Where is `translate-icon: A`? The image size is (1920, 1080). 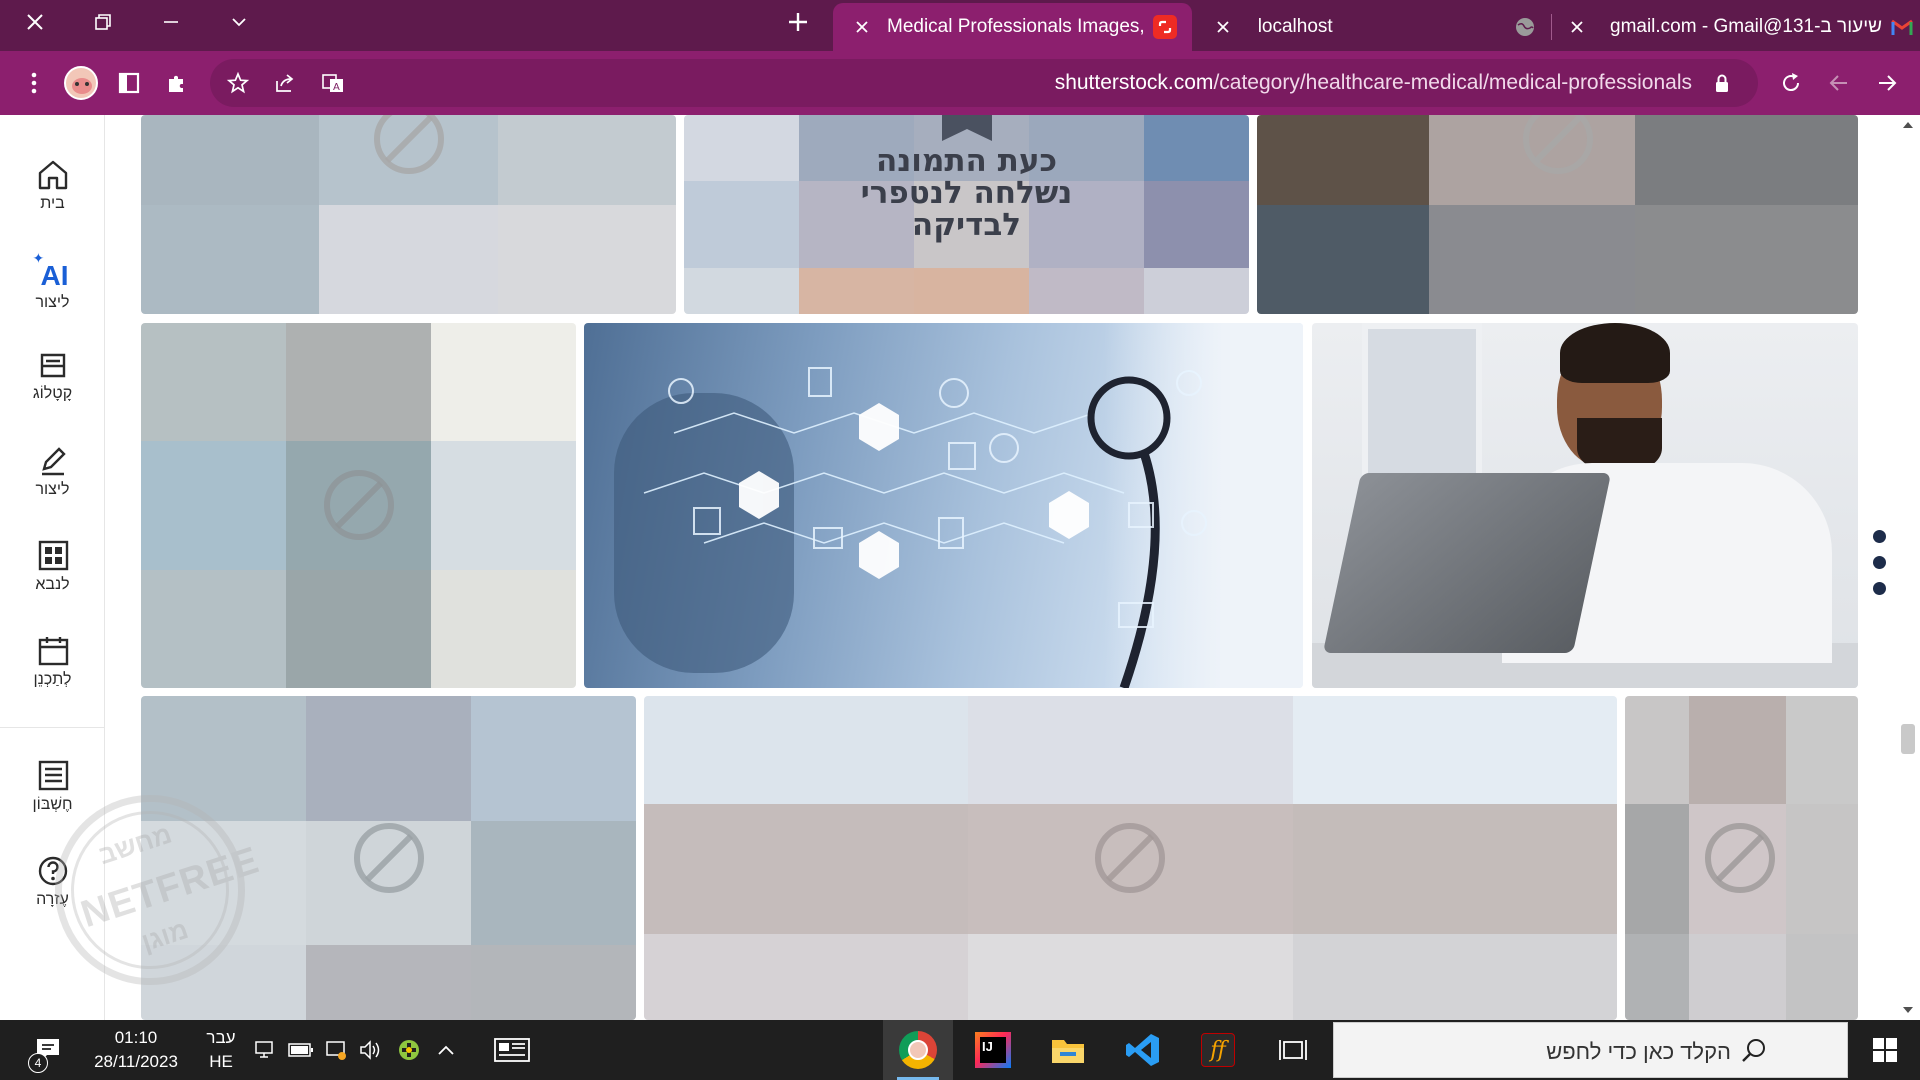
translate-icon: A is located at coordinates (332, 83).